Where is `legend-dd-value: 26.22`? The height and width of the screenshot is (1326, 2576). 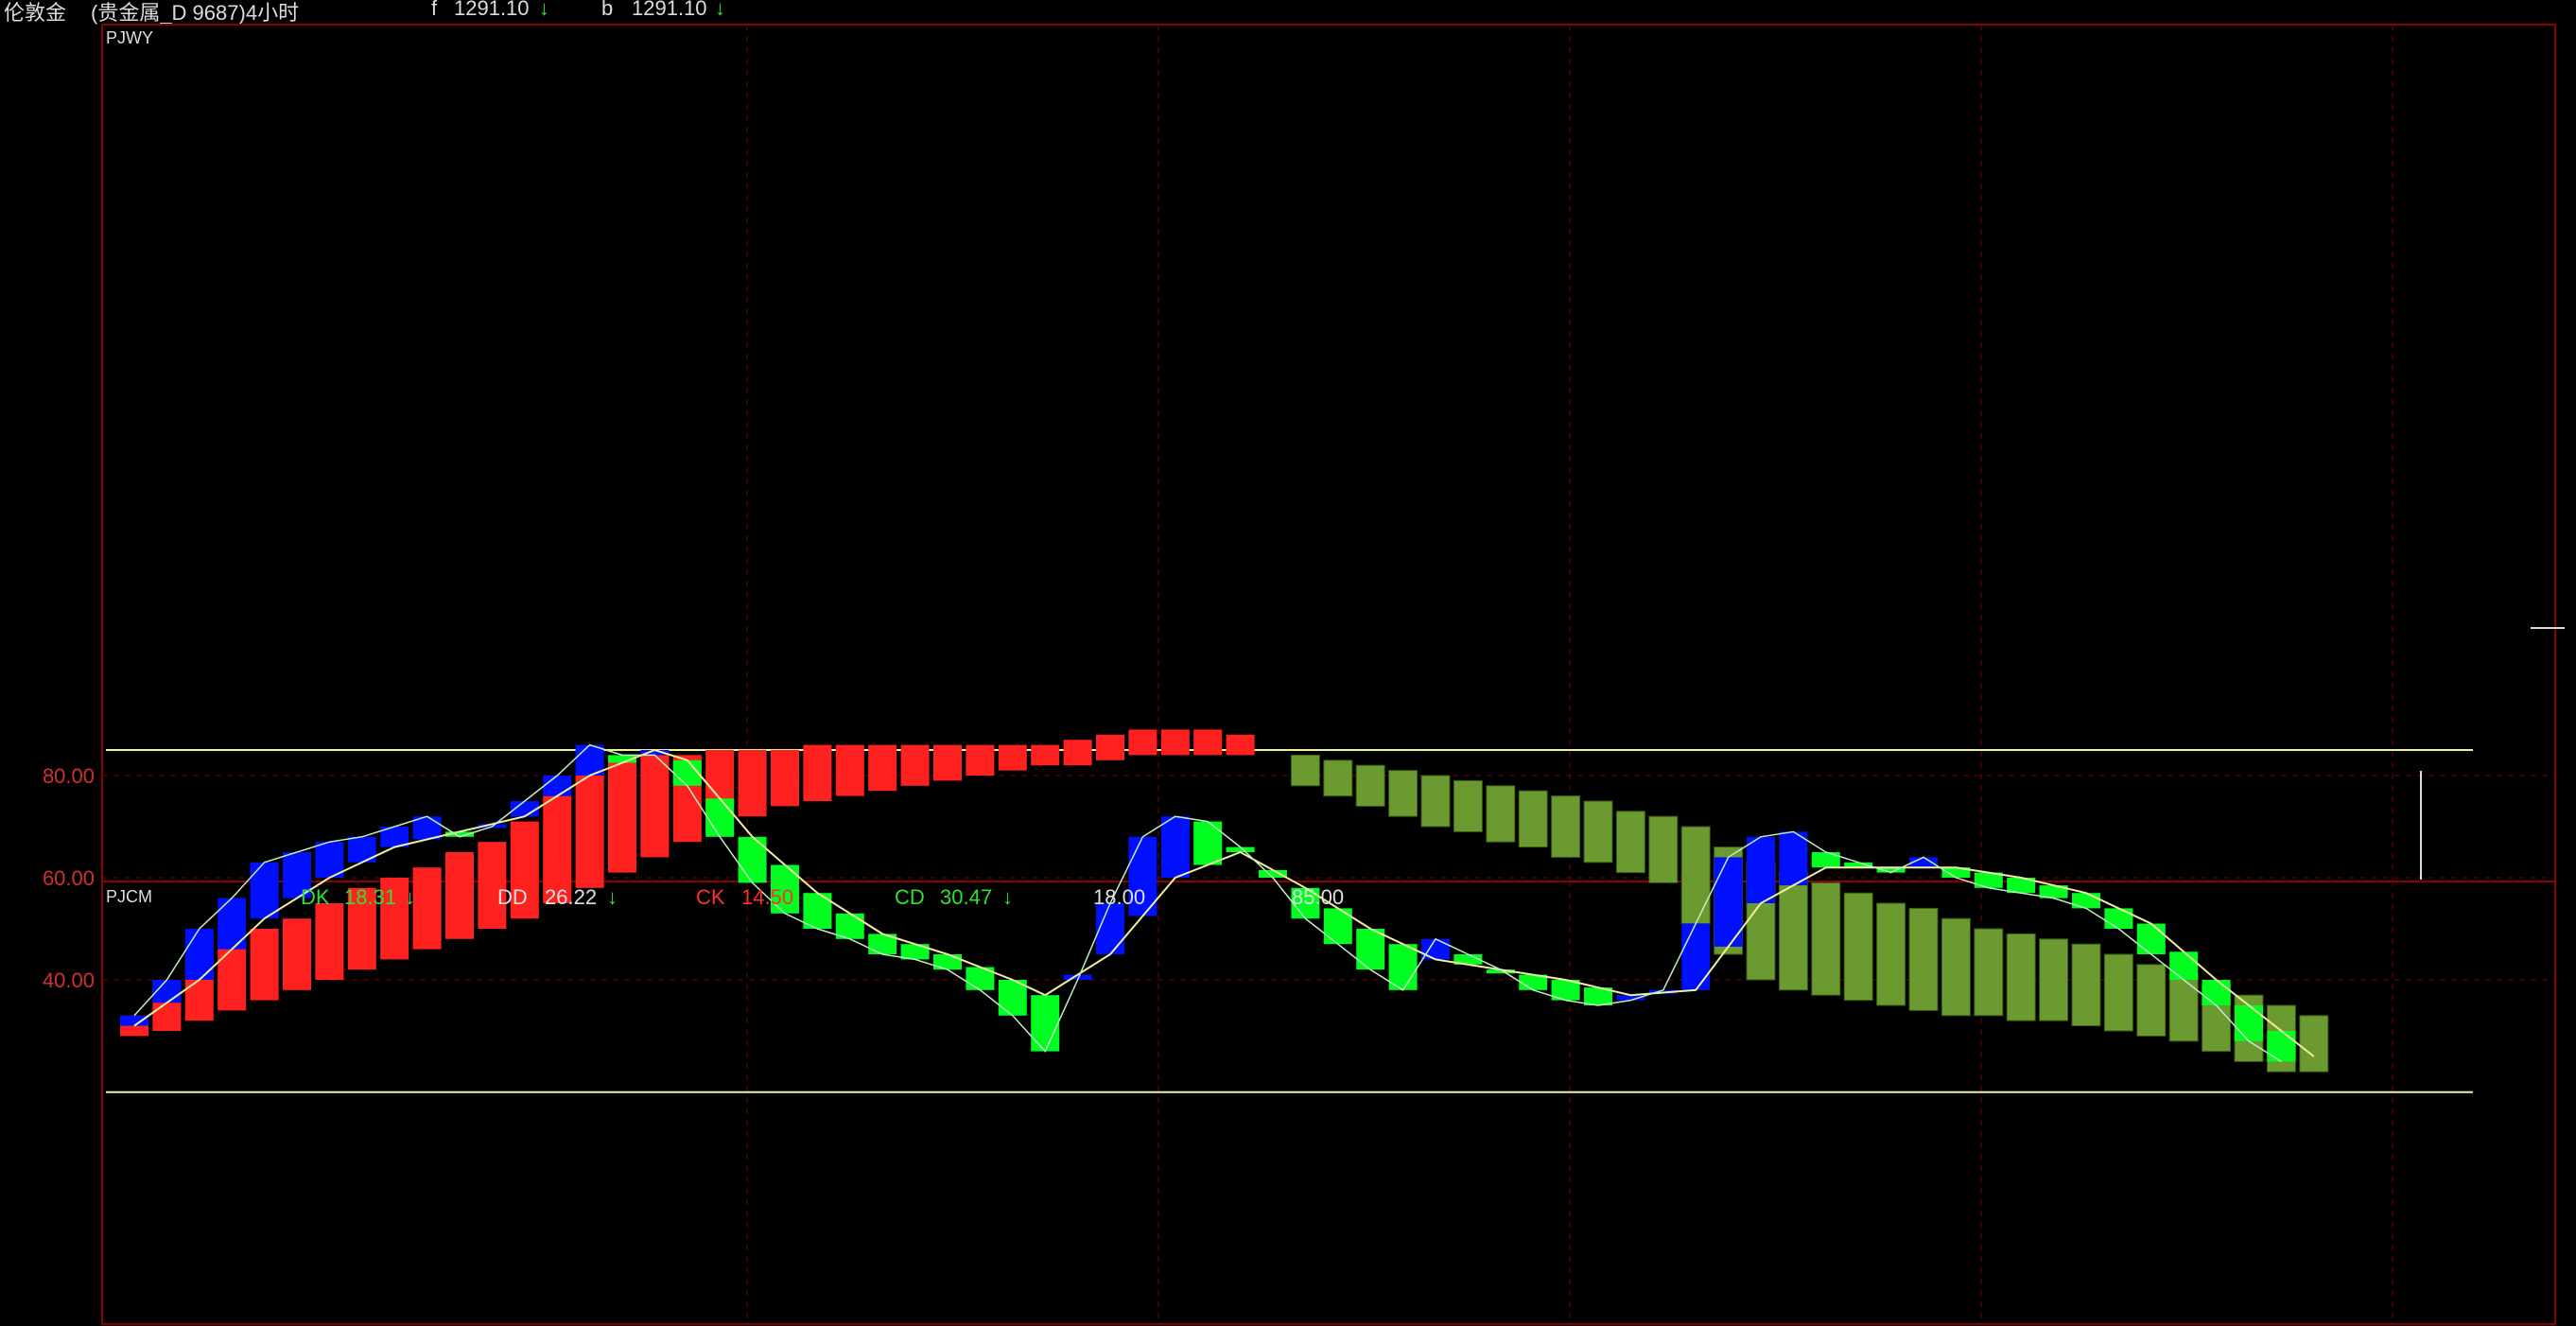
legend-dd-value: 26.22 is located at coordinates (571, 897).